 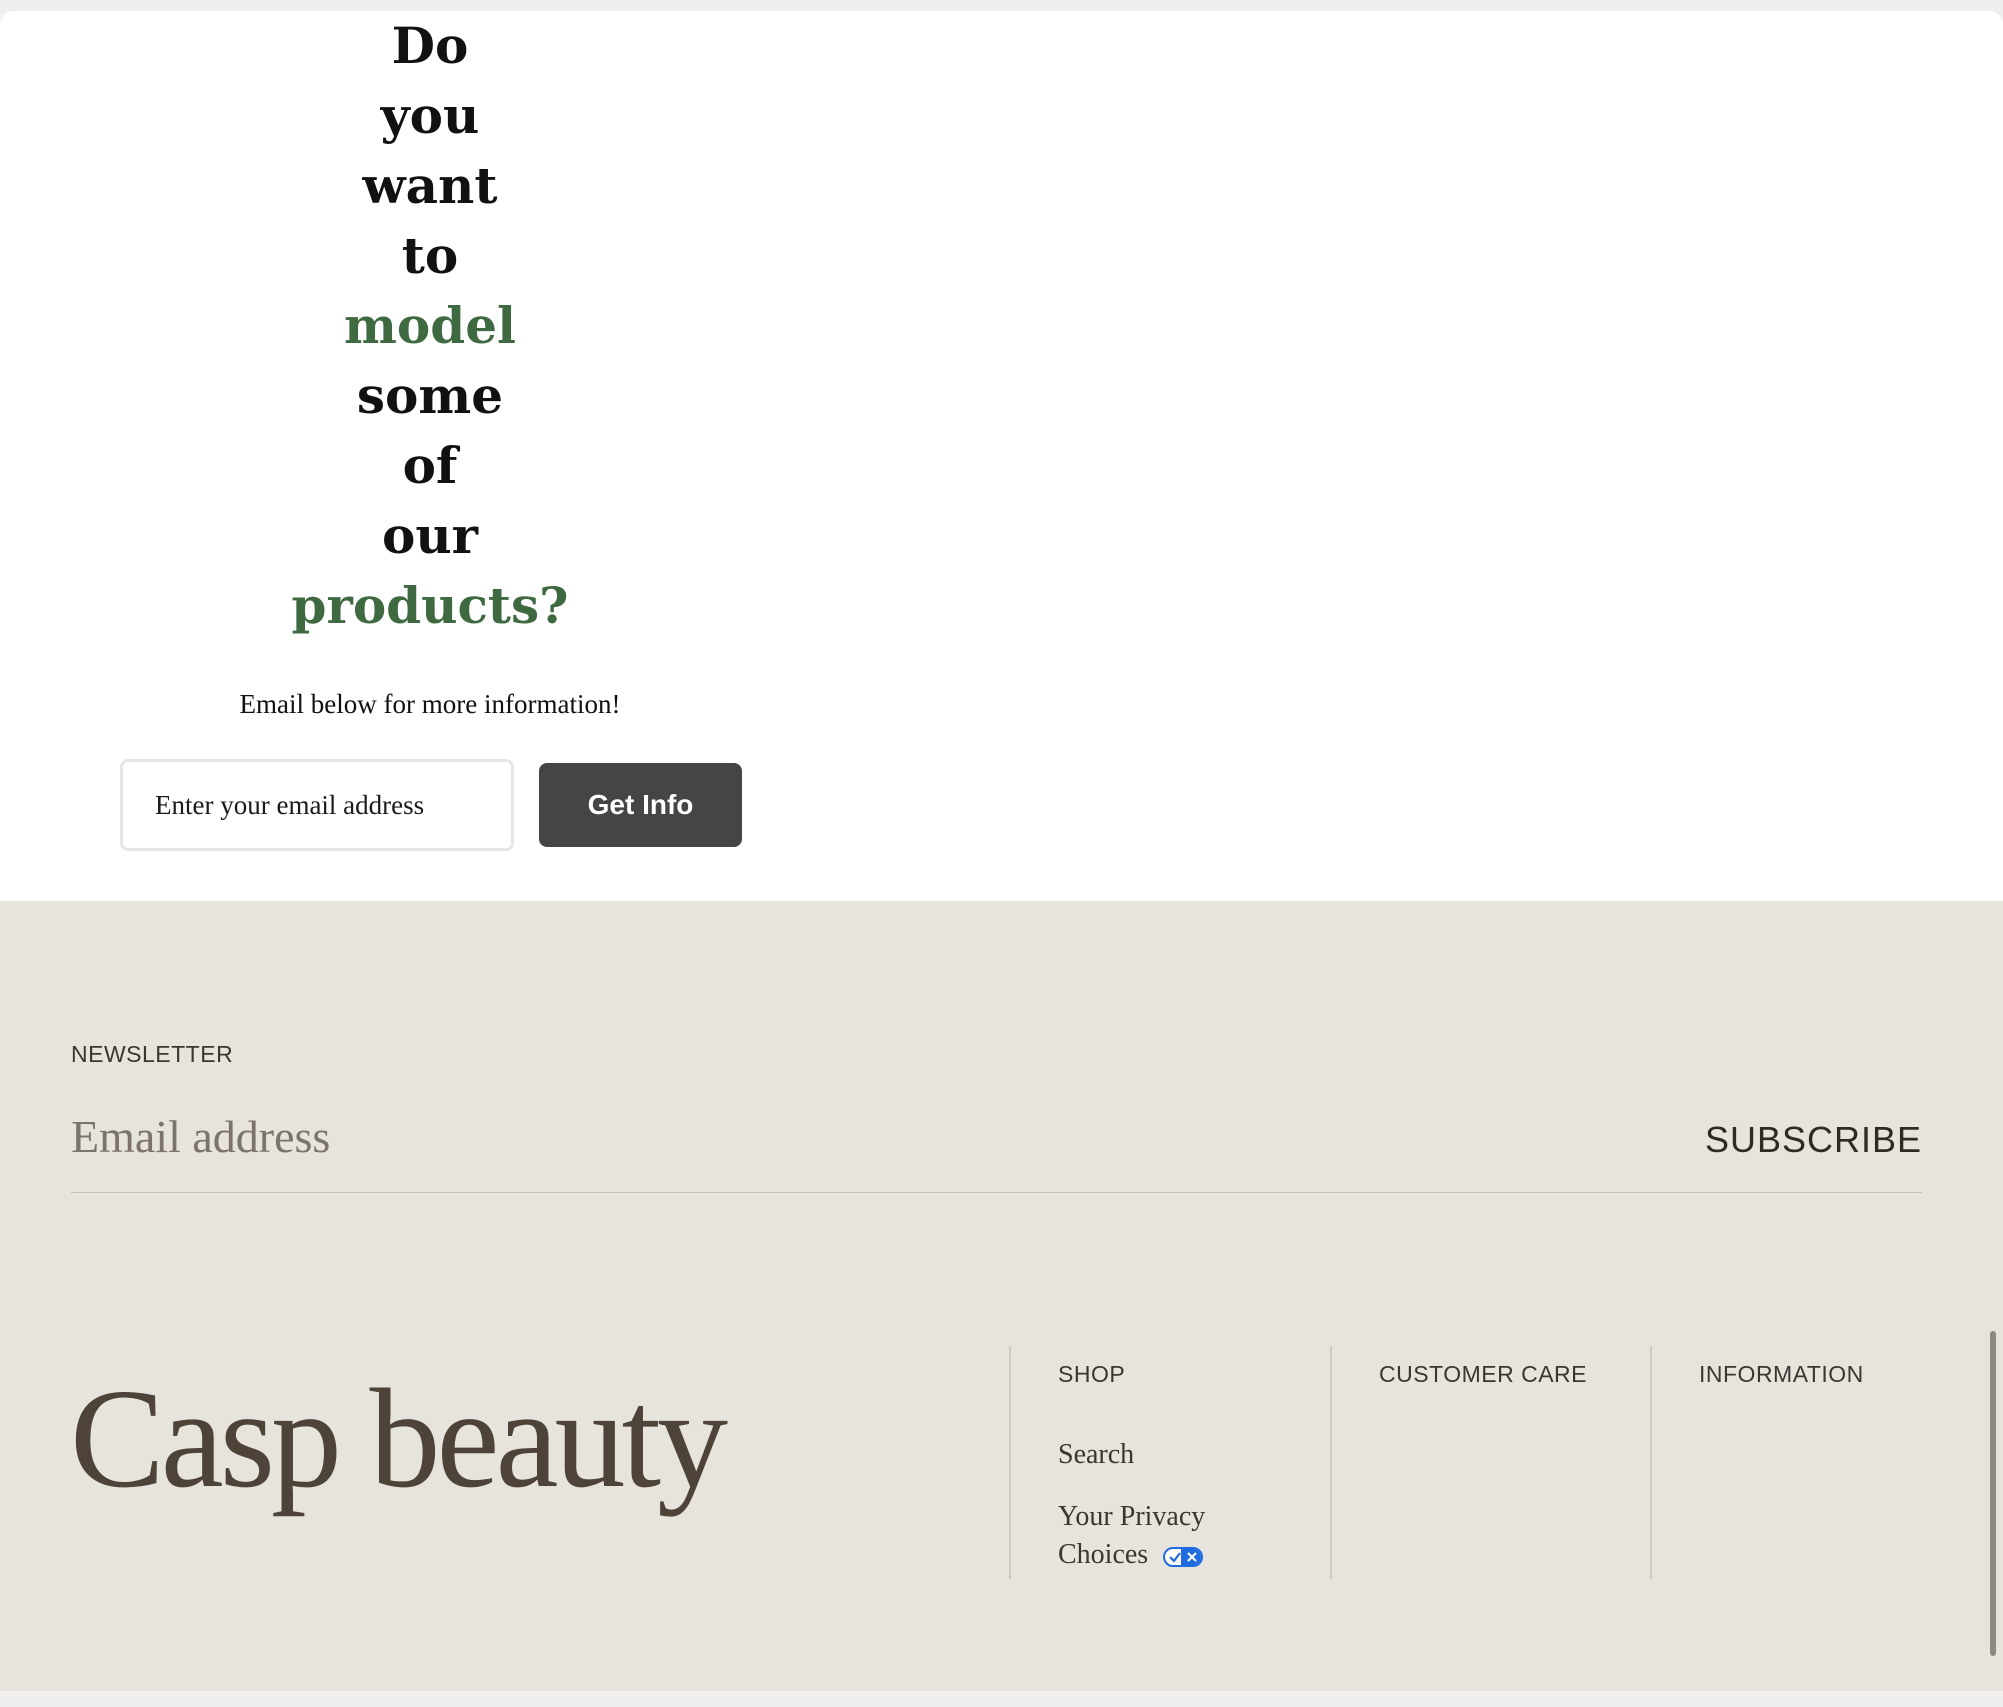 I want to click on footer-column-information: INFORMATION, so click(x=1781, y=1374).